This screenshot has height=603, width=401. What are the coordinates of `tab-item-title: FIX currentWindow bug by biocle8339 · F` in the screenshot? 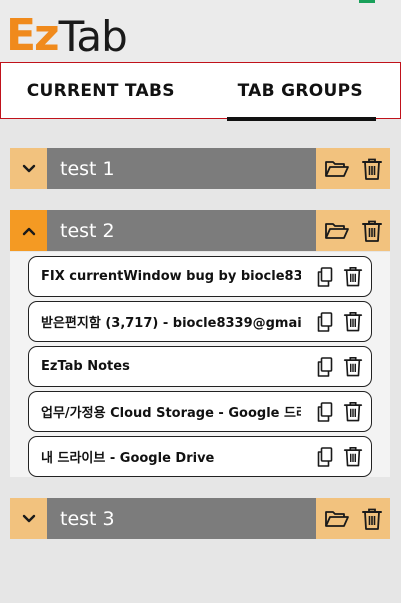 It's located at (171, 276).